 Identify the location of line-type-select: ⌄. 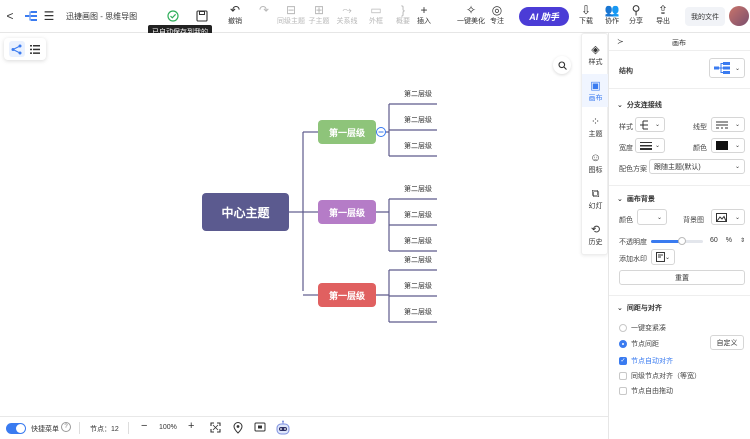
(728, 124).